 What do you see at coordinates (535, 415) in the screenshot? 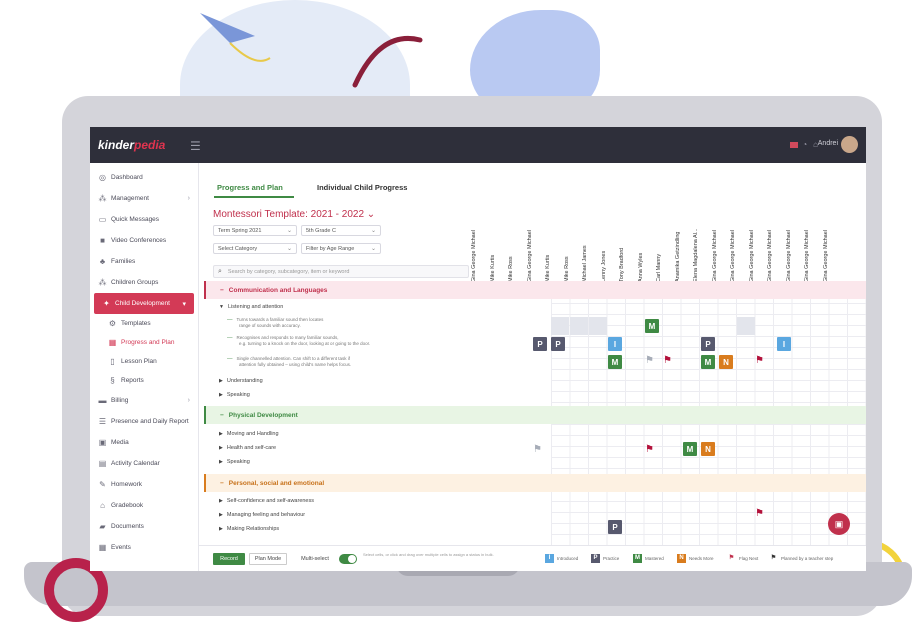
I see `category-physical: − Physical Development` at bounding box center [535, 415].